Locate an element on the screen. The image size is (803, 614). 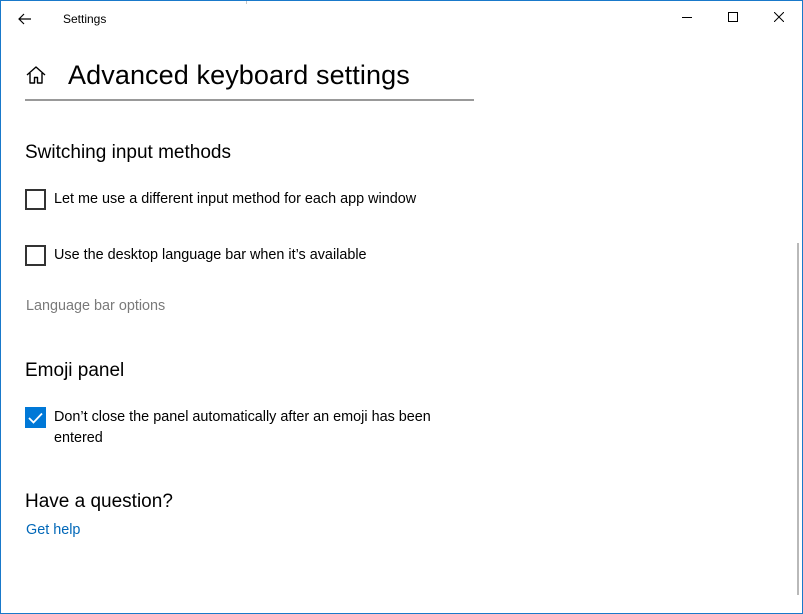
home-icon is located at coordinates (36, 75).